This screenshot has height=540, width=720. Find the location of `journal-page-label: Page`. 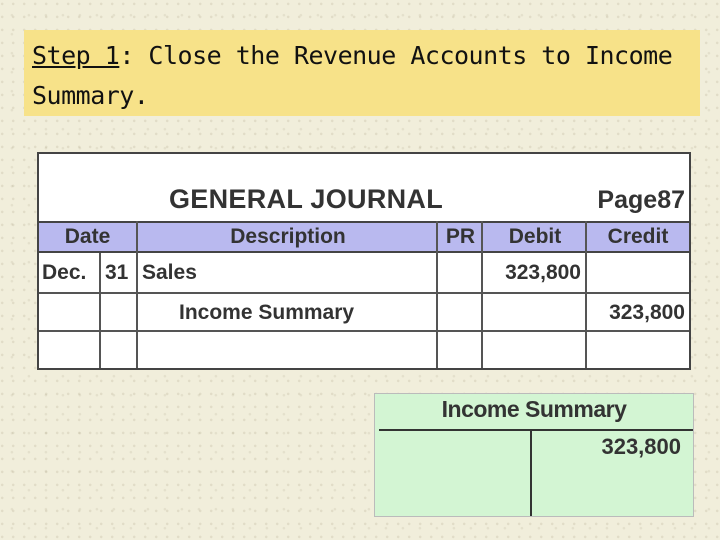

journal-page-label: Page is located at coordinates (627, 200).